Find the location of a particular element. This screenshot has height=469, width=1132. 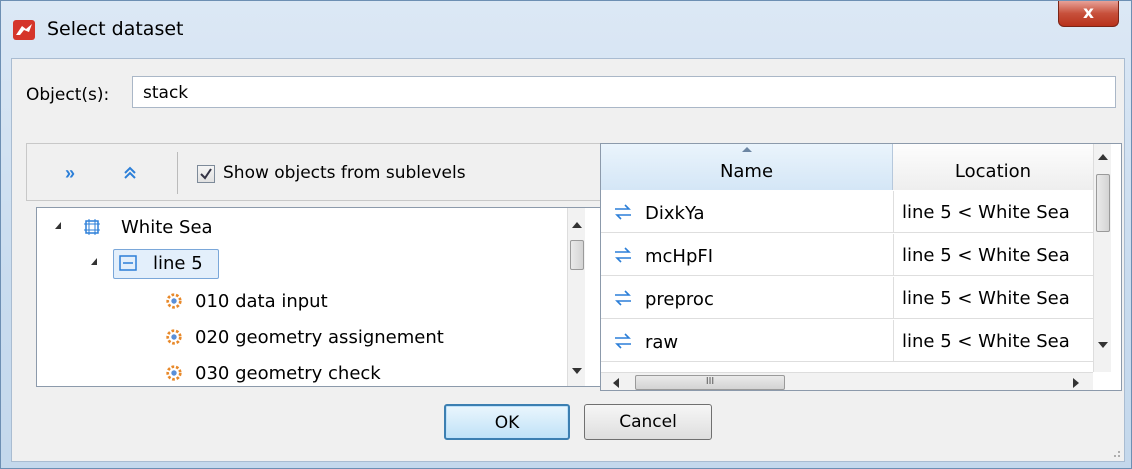

objects-label: Object(s): is located at coordinates (68, 95).